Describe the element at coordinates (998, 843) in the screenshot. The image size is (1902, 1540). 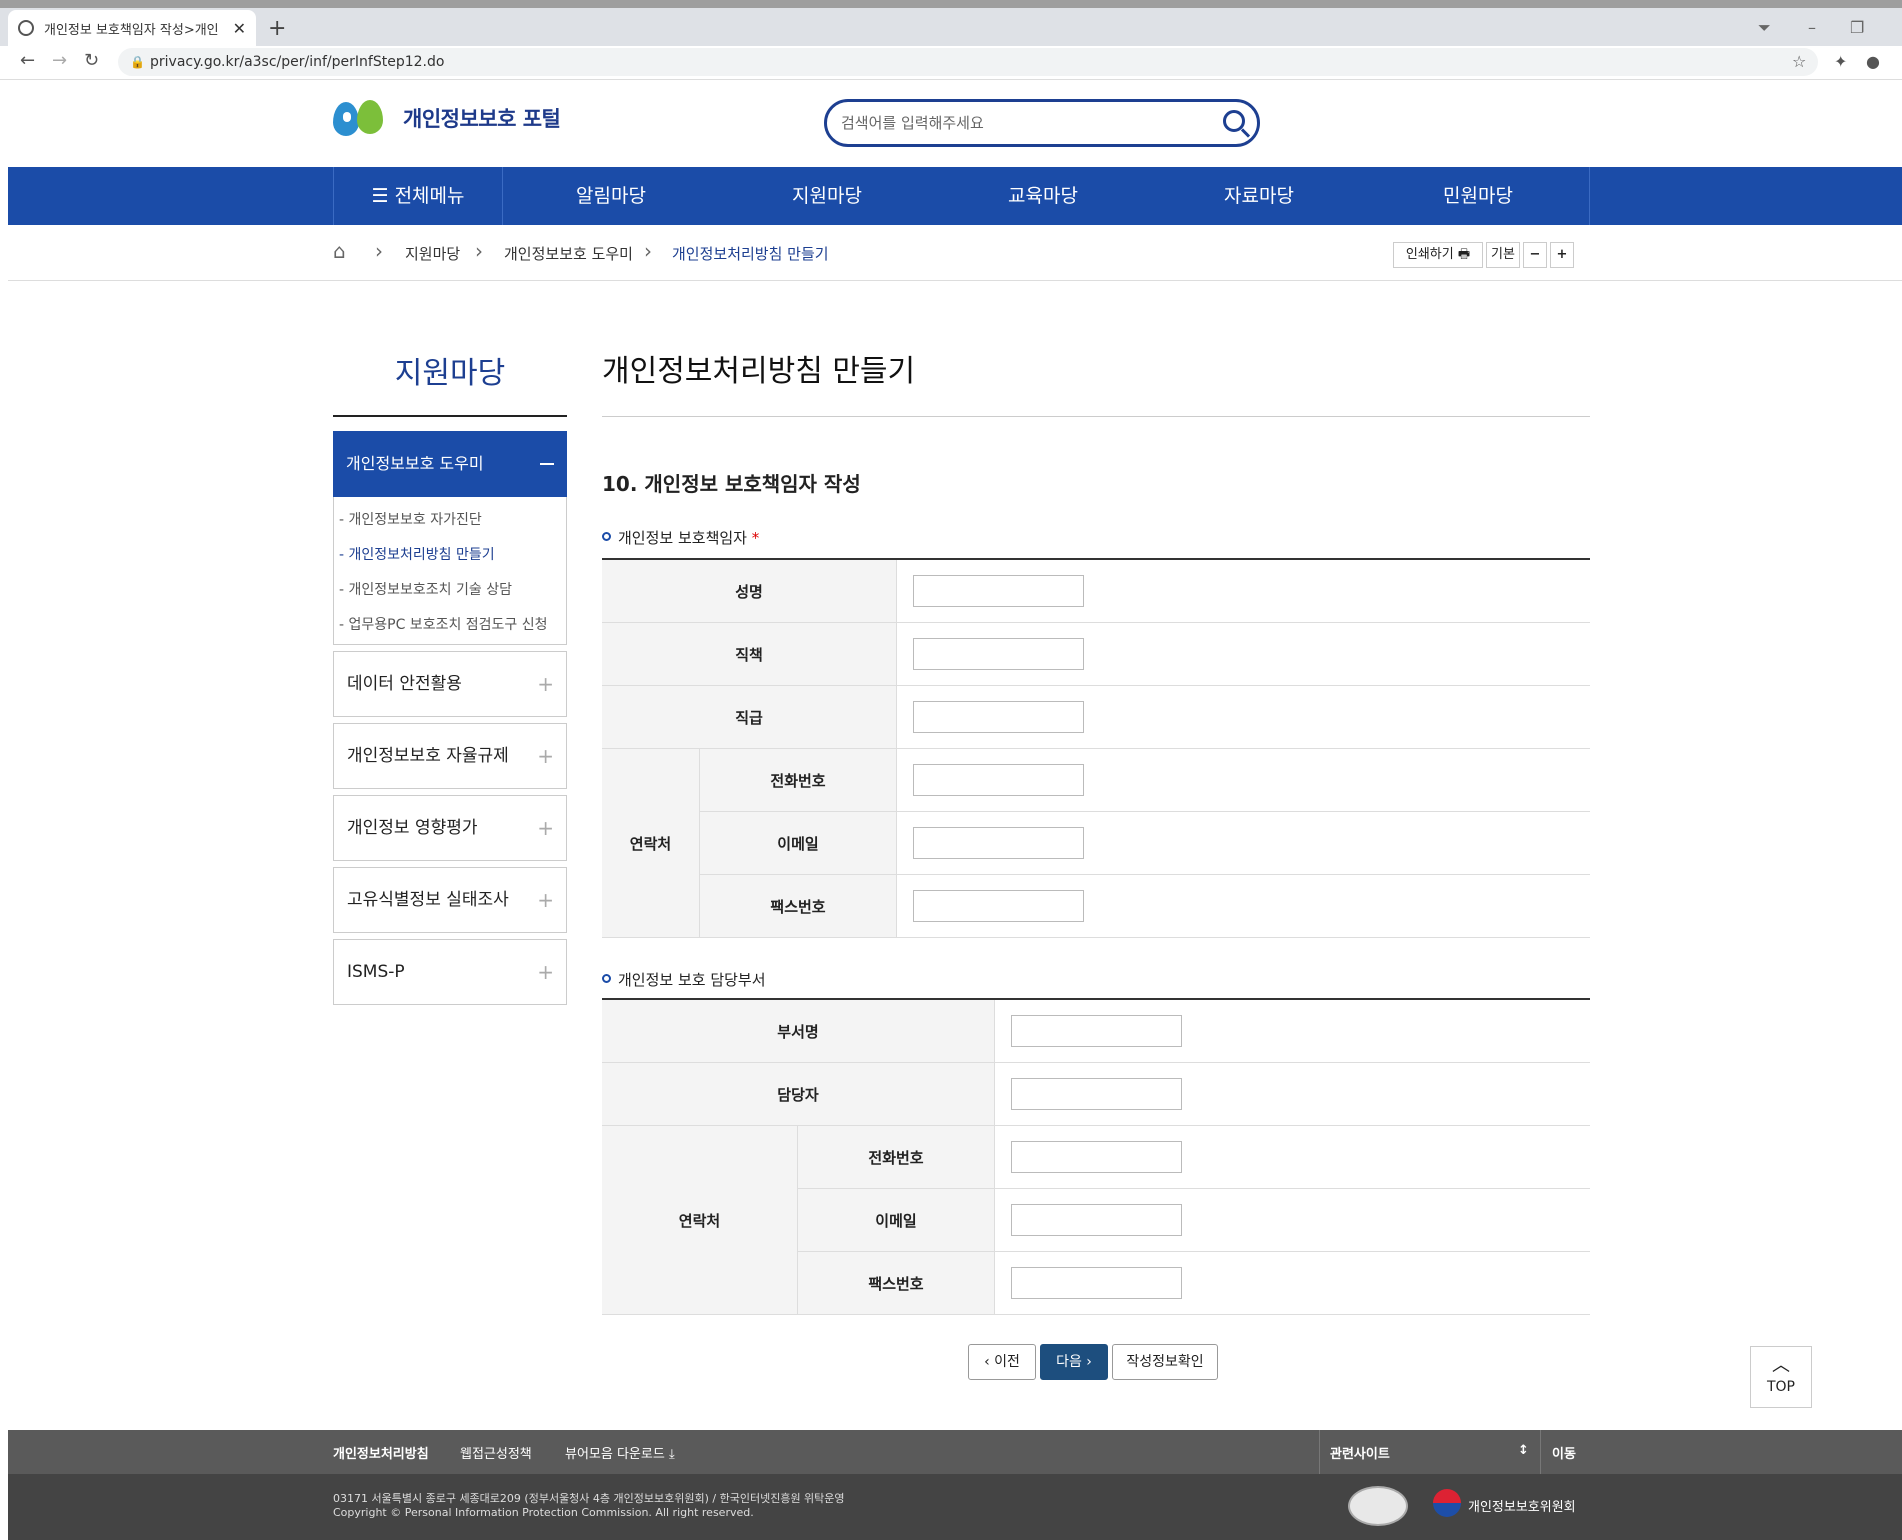
I see `email-input` at that location.